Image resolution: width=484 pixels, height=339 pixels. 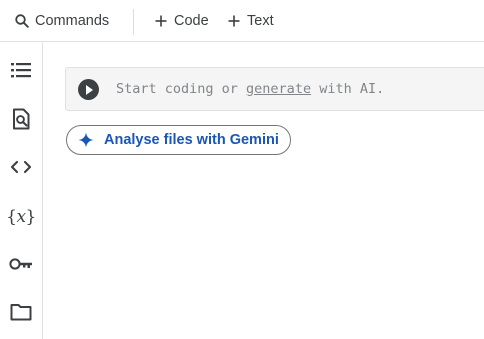 I want to click on search-icon, so click(x=22, y=21).